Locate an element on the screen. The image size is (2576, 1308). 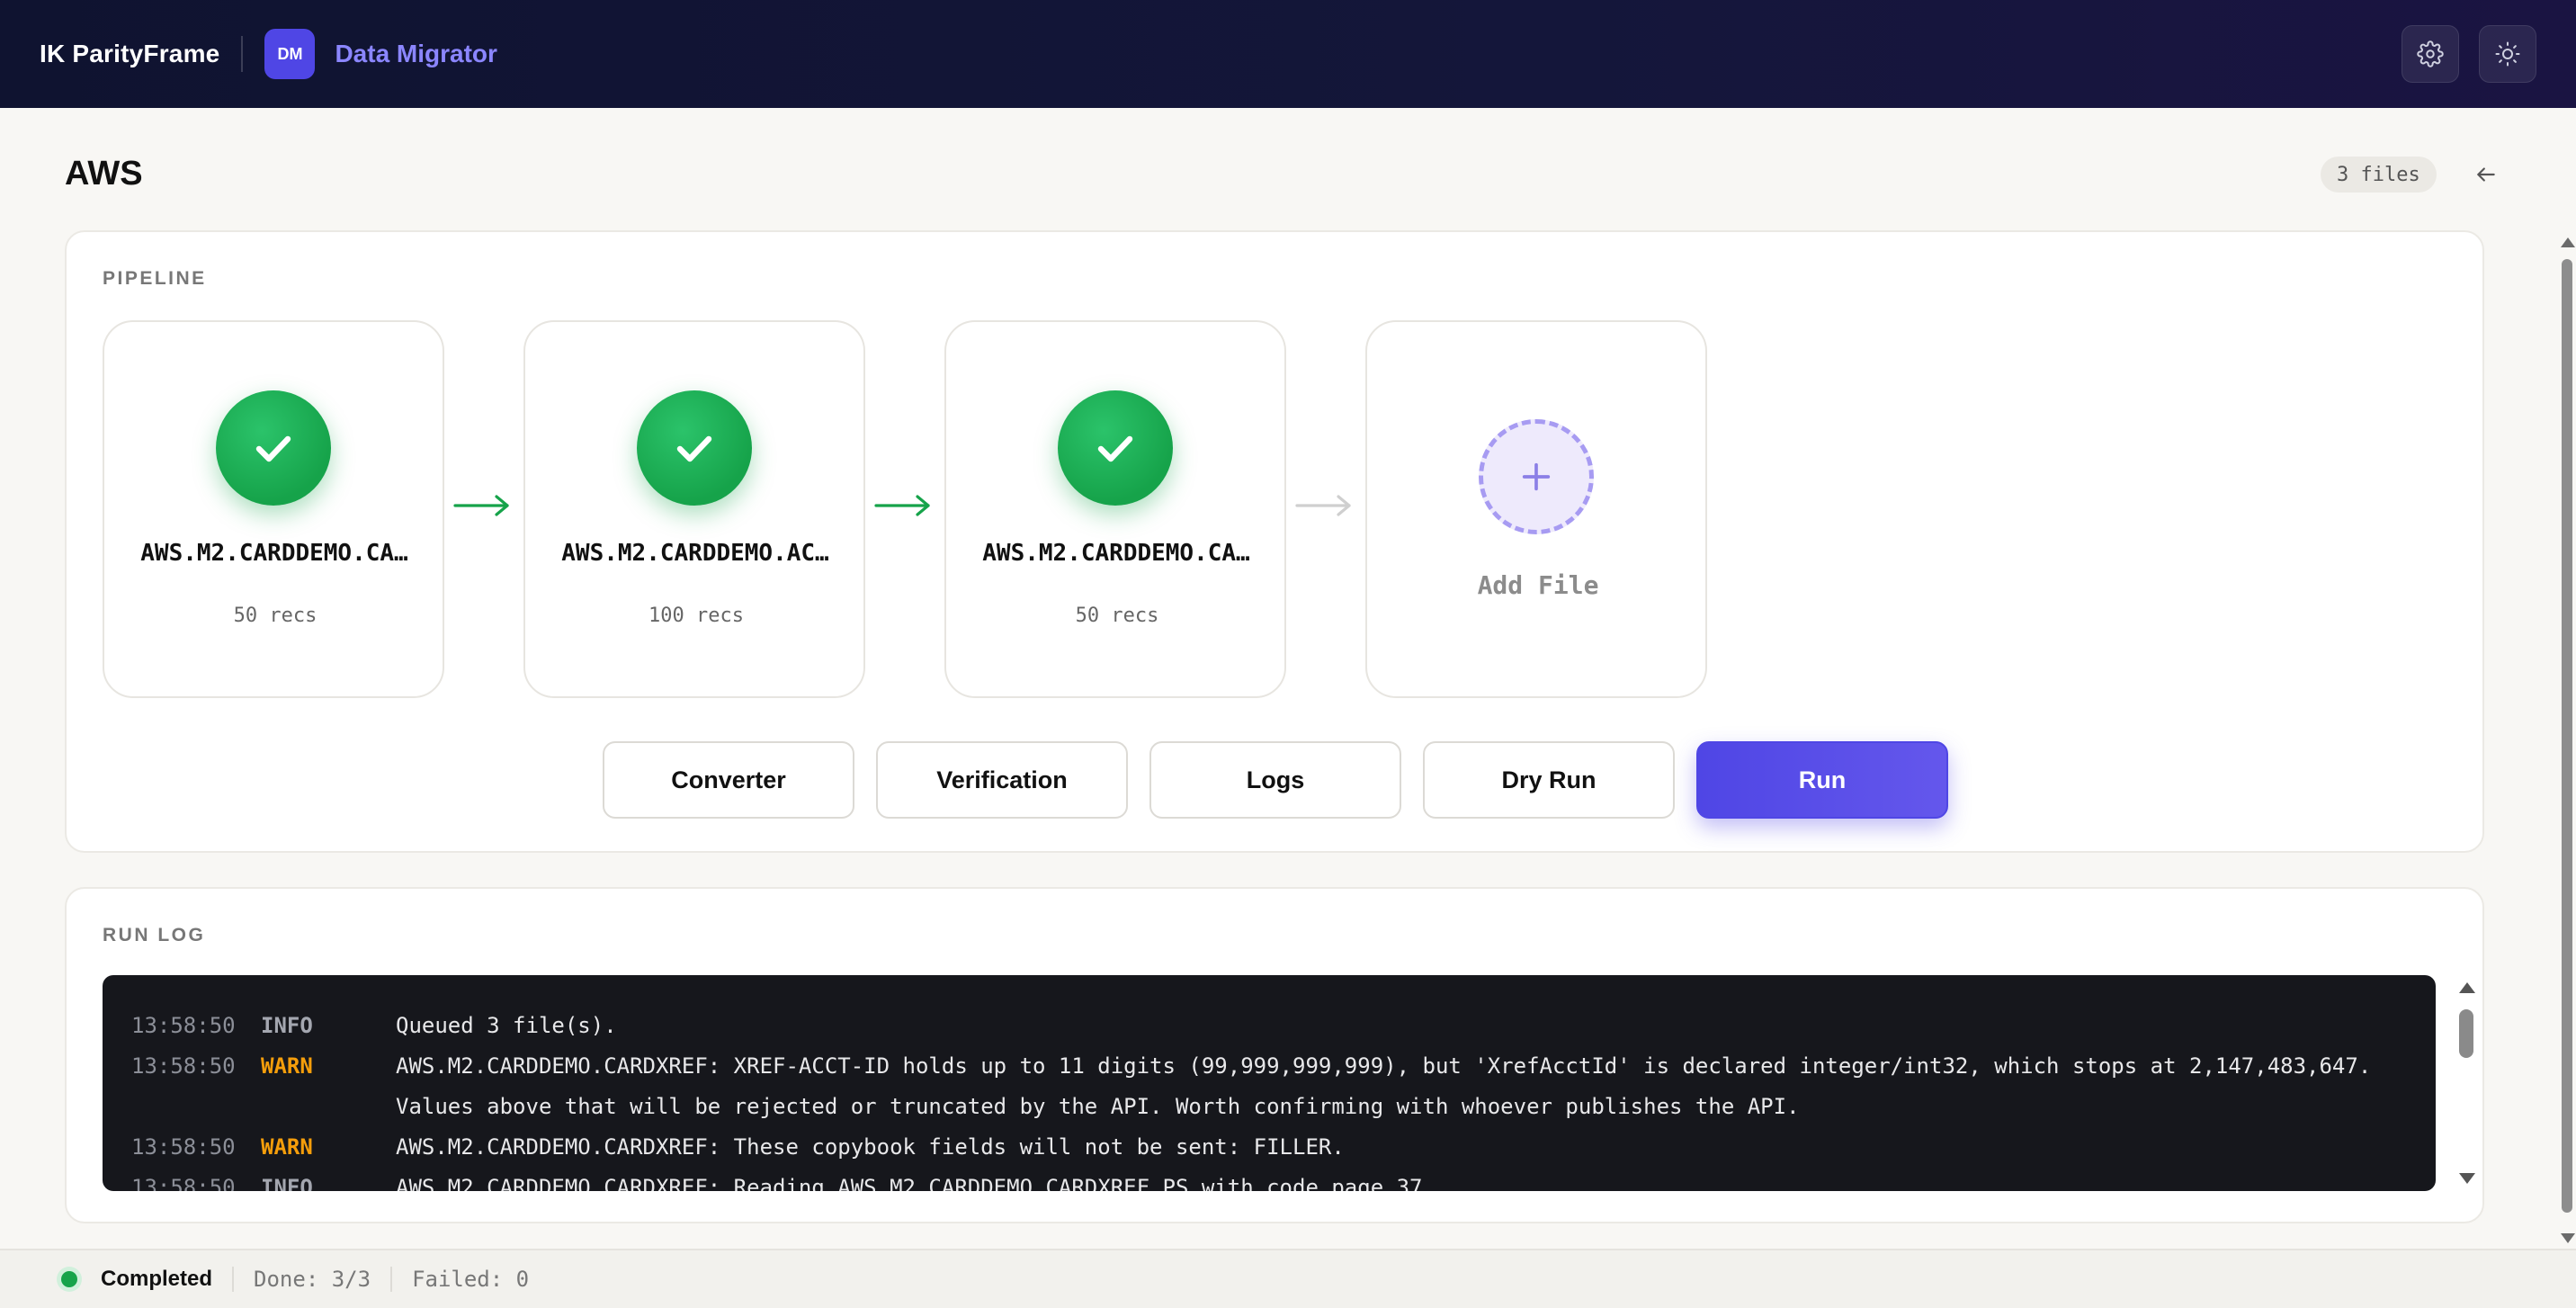
status-dot-icon is located at coordinates (69, 1279).